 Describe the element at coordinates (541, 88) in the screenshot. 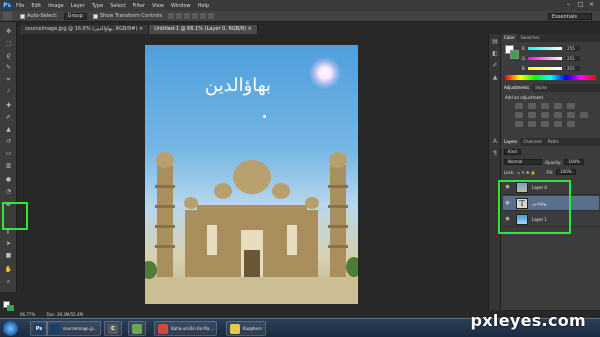

I see `tab-styles: Styles` at that location.